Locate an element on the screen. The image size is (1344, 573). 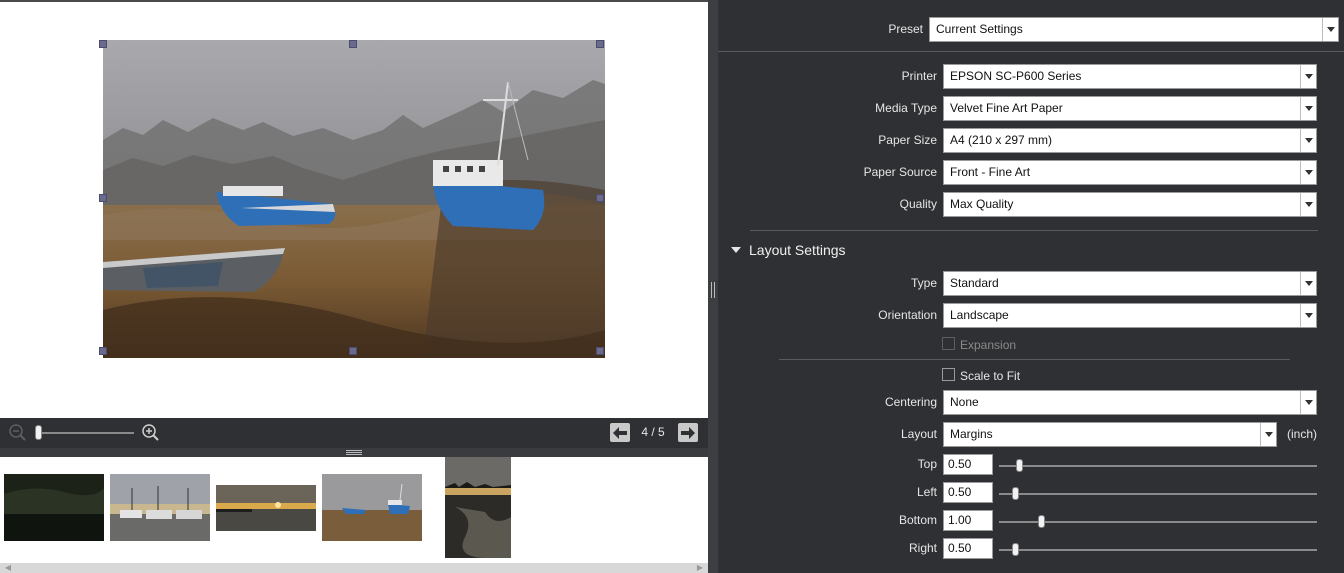
arrow-right-icon is located at coordinates (688, 432).